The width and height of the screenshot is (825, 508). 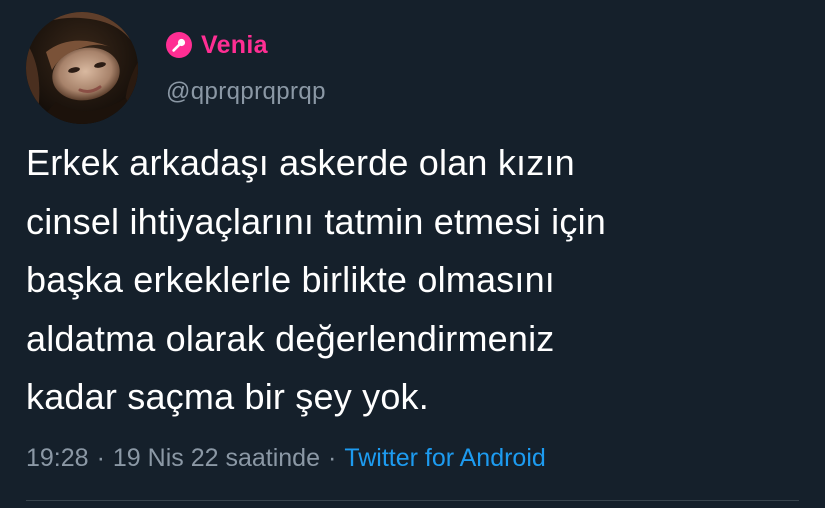 I want to click on divider, so click(x=412, y=500).